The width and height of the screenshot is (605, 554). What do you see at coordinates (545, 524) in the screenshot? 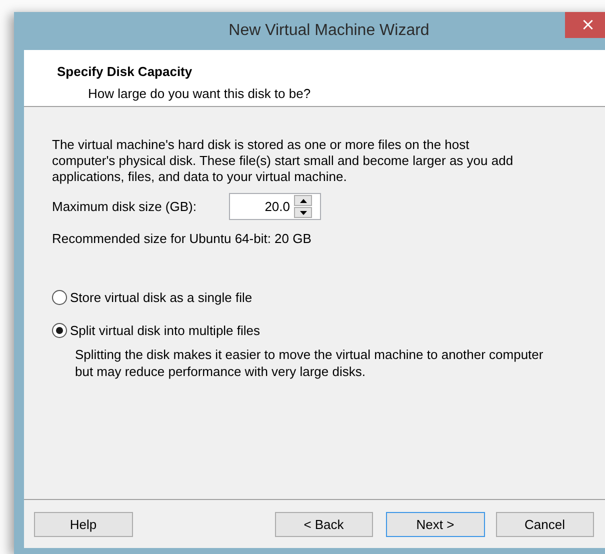
I see `dialog-button: Cancel` at bounding box center [545, 524].